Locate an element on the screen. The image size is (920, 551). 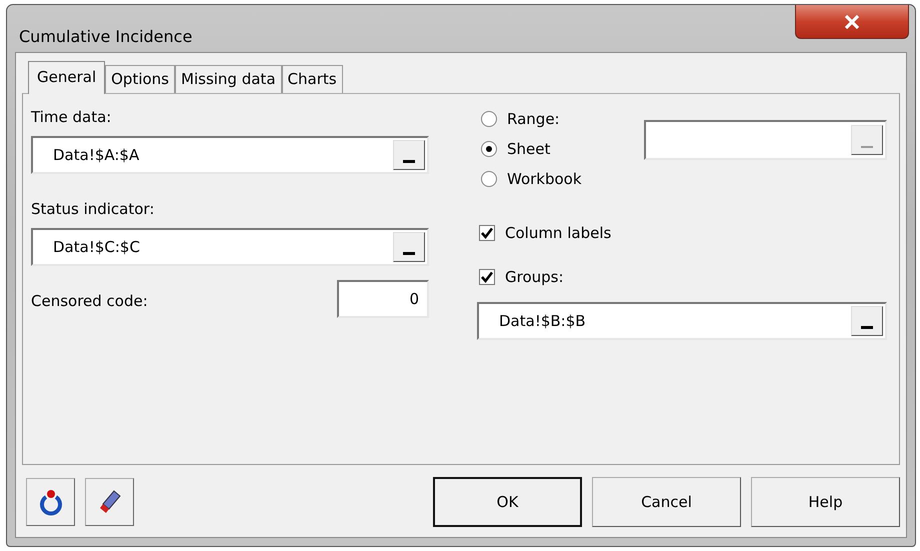
clear-button is located at coordinates (109, 502).